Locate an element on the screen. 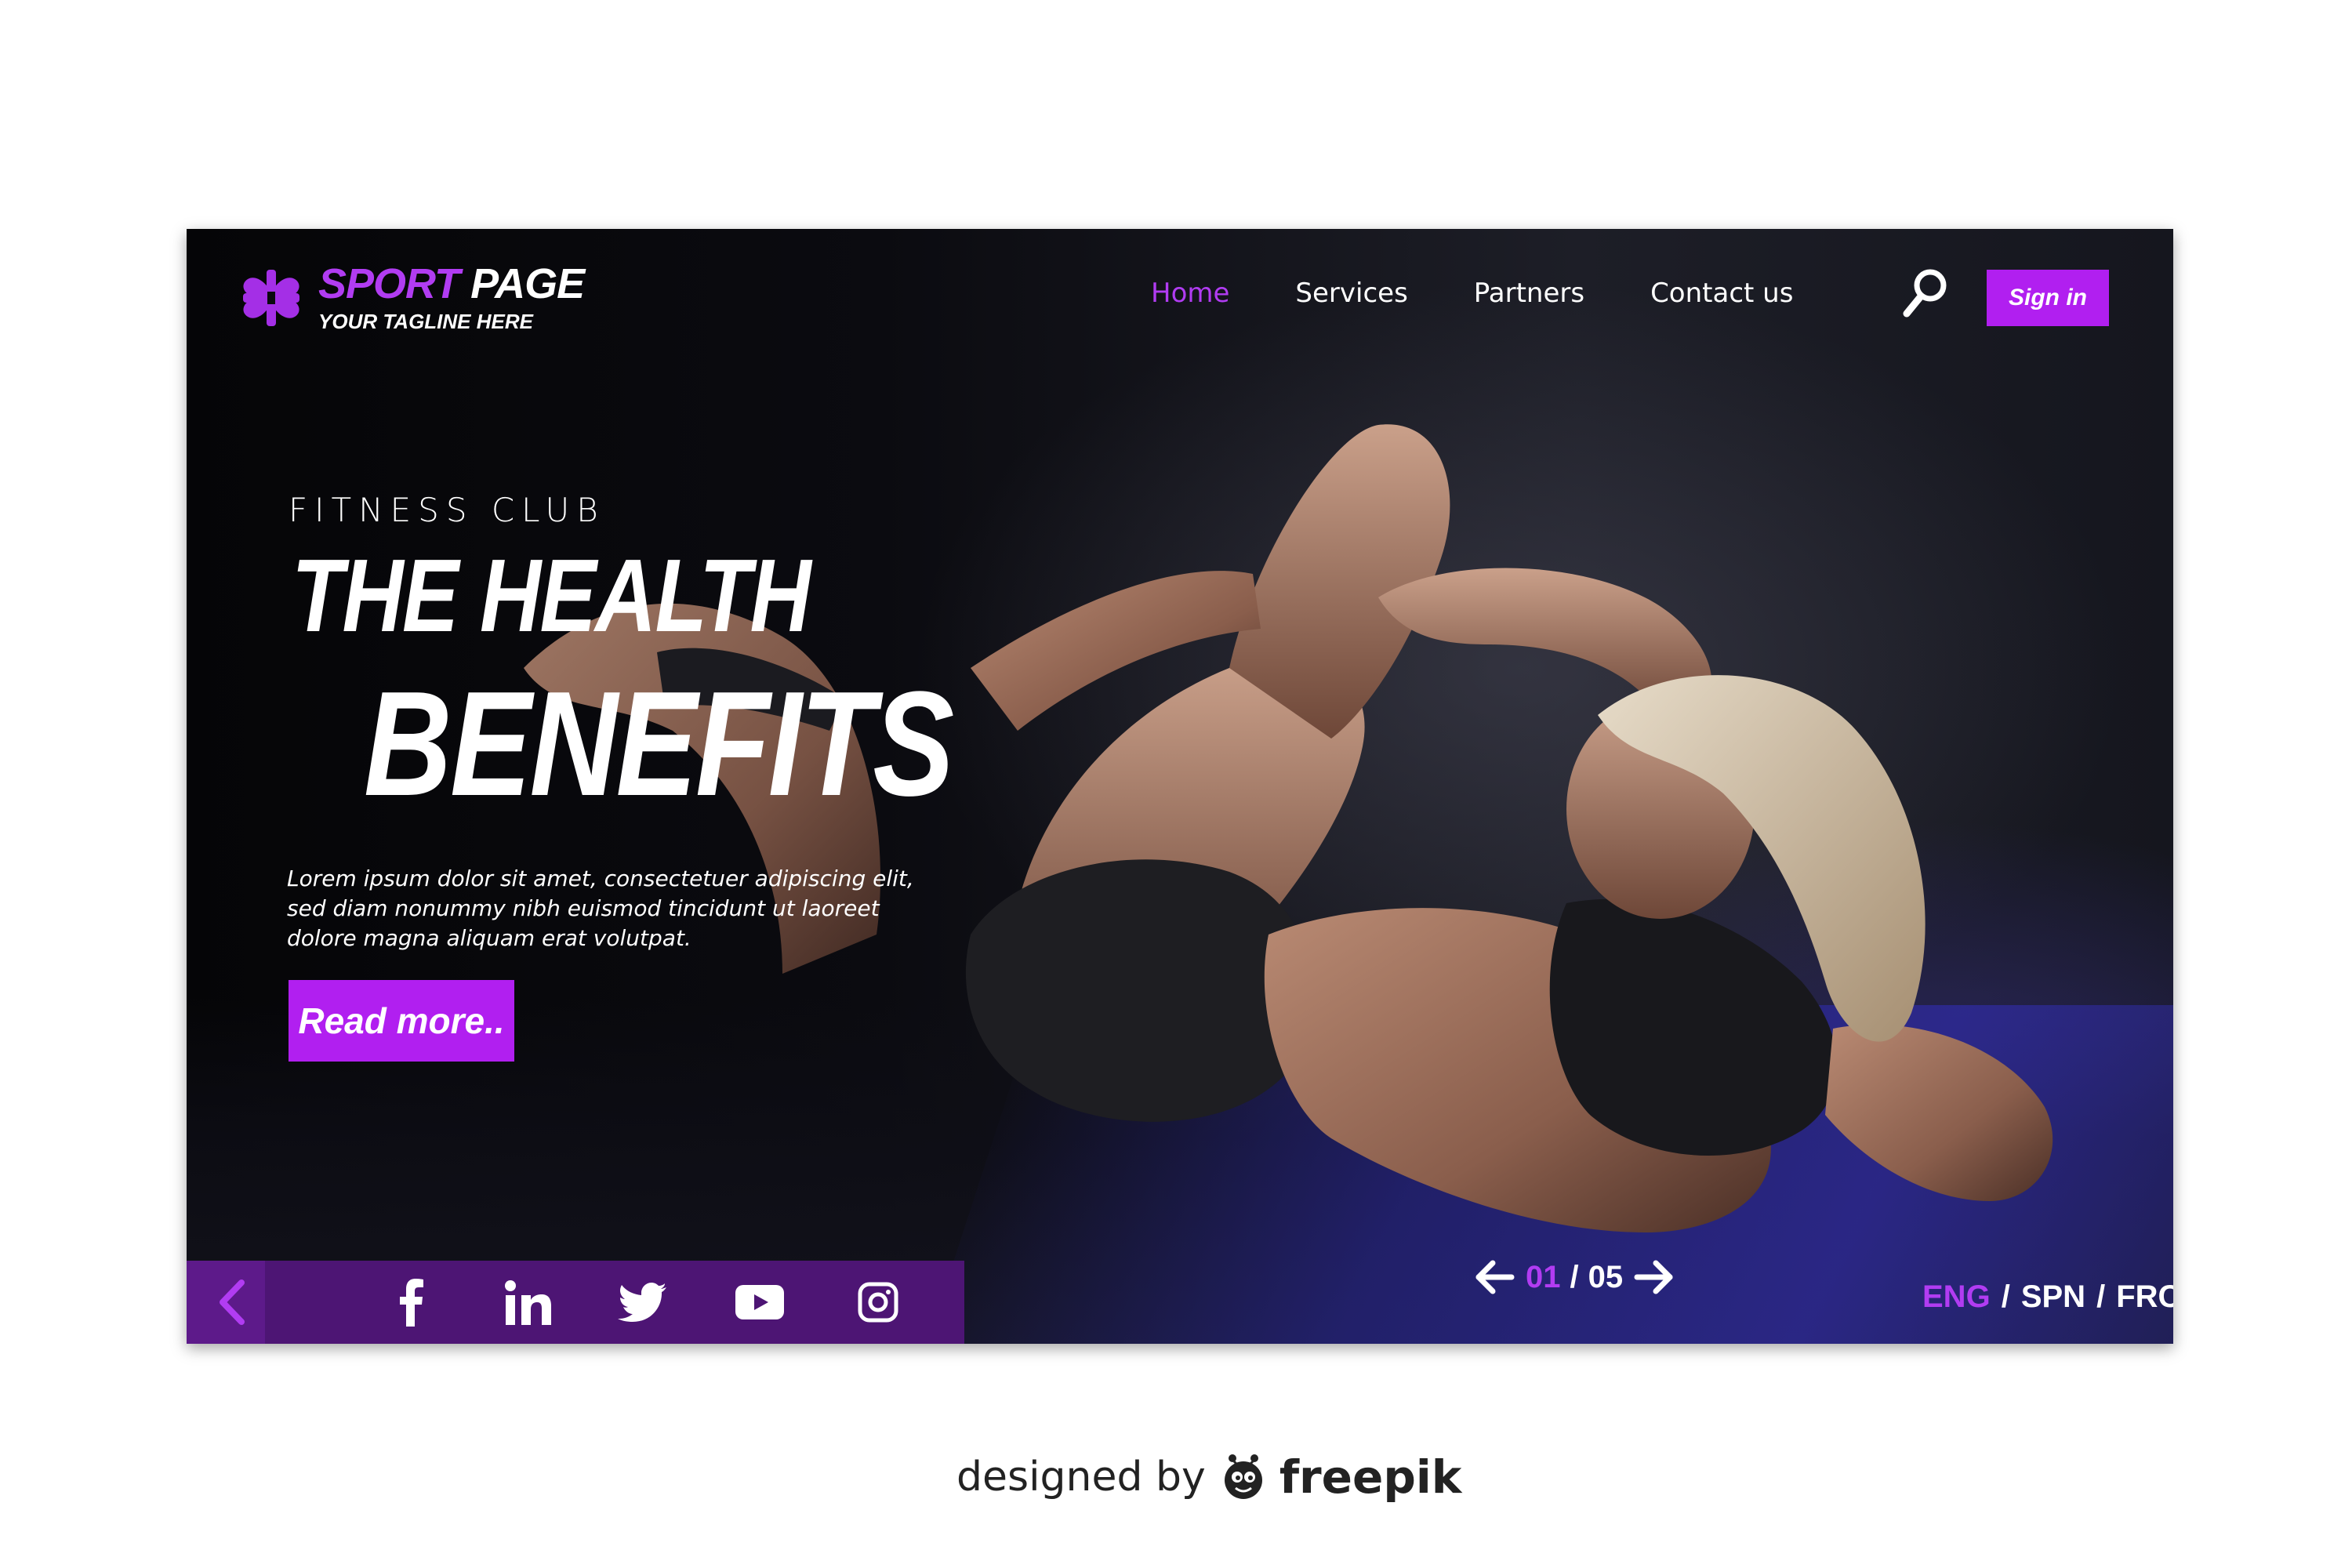  brand-logo: SPORT PAGE YOUR TAGLINE HERE is located at coordinates (410, 297).